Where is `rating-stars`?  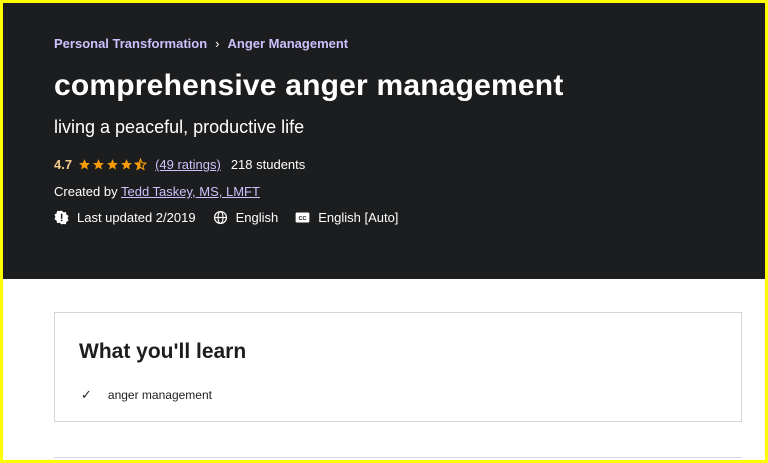 rating-stars is located at coordinates (113, 164).